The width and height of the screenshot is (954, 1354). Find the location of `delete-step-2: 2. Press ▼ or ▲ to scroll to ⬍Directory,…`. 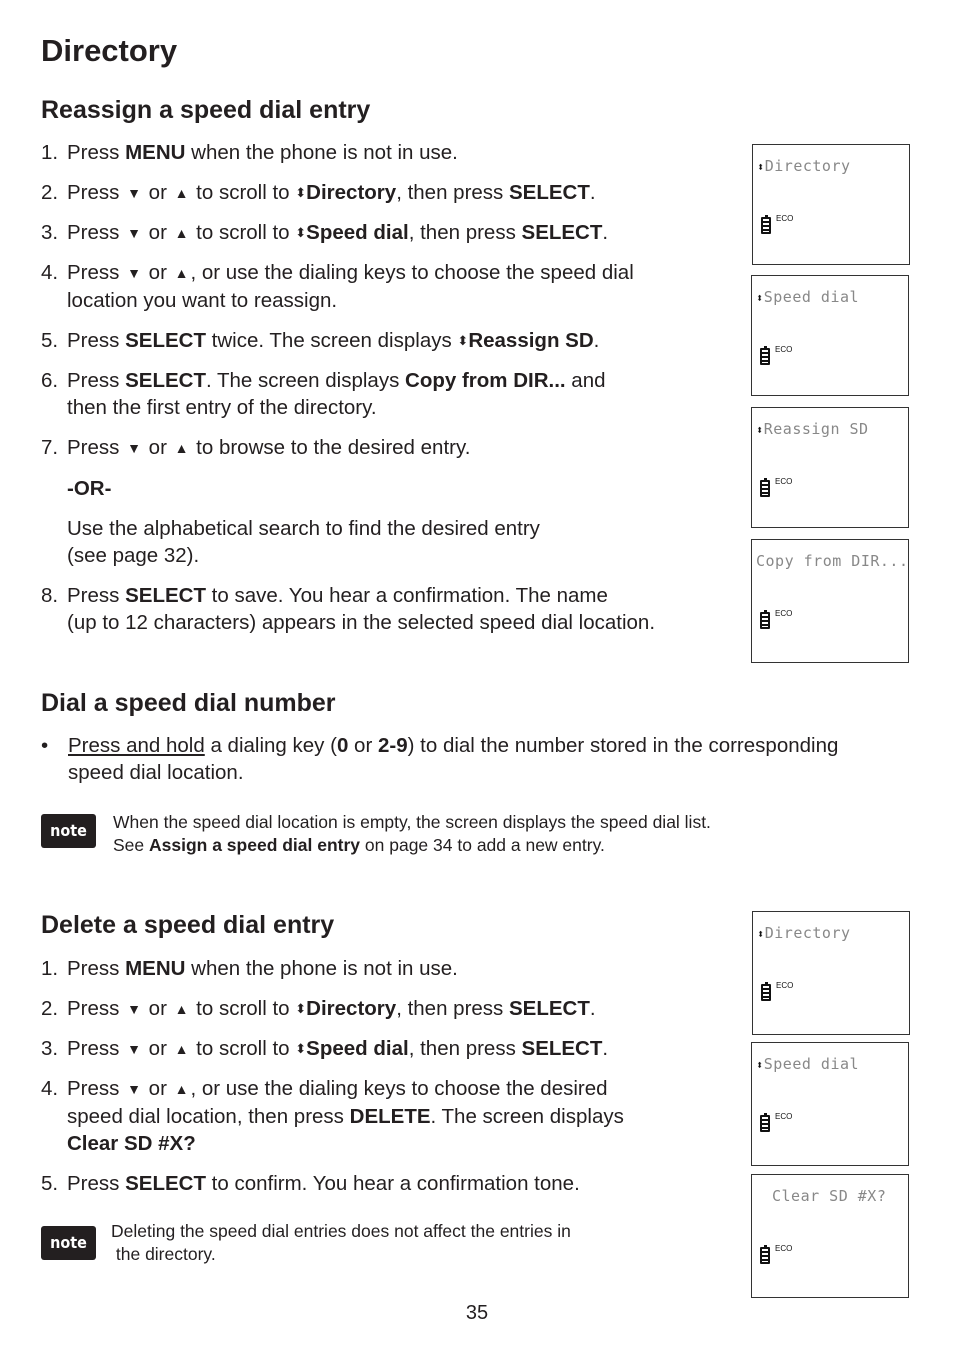

delete-step-2: 2. Press ▼ or ▲ to scroll to ⬍Directory,… is located at coordinates (318, 1009).